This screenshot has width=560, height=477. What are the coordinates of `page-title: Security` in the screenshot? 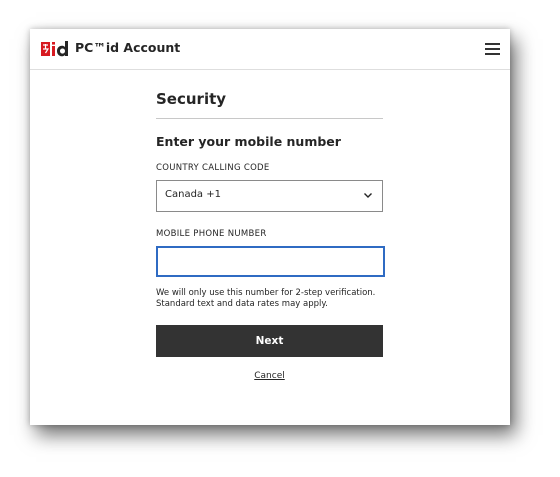 It's located at (191, 99).